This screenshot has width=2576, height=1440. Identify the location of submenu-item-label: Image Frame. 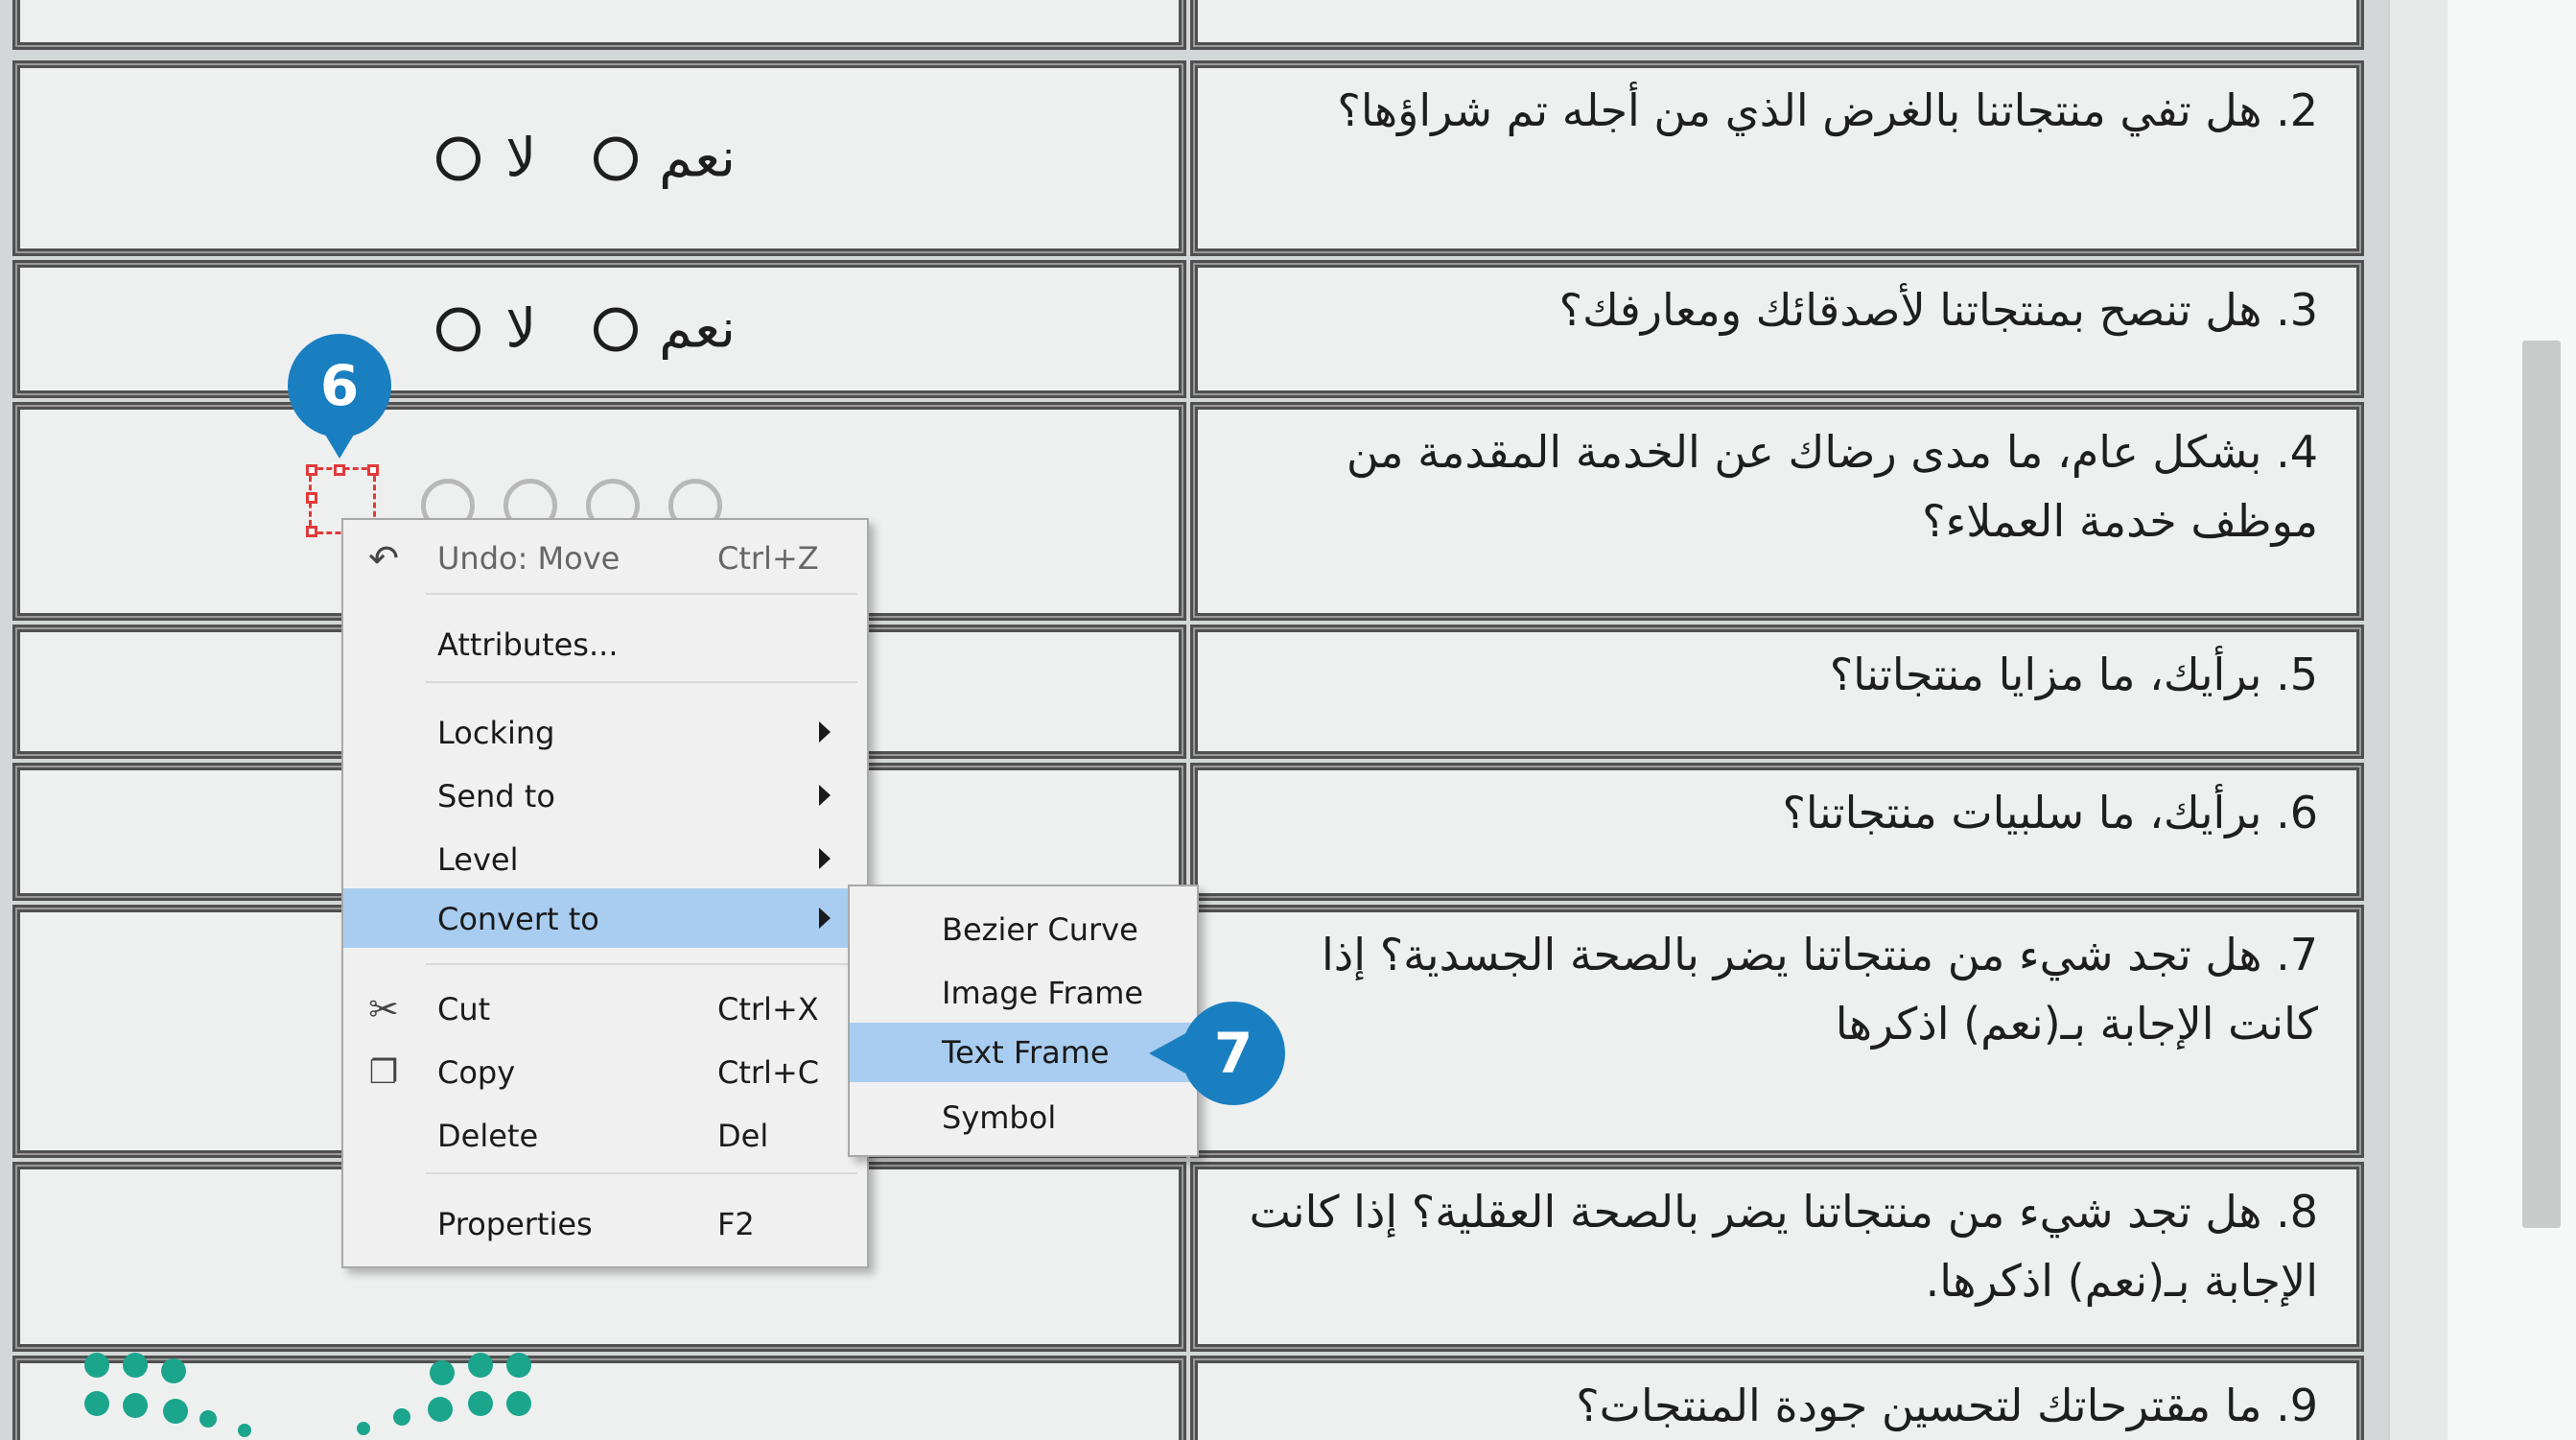
(1043, 993).